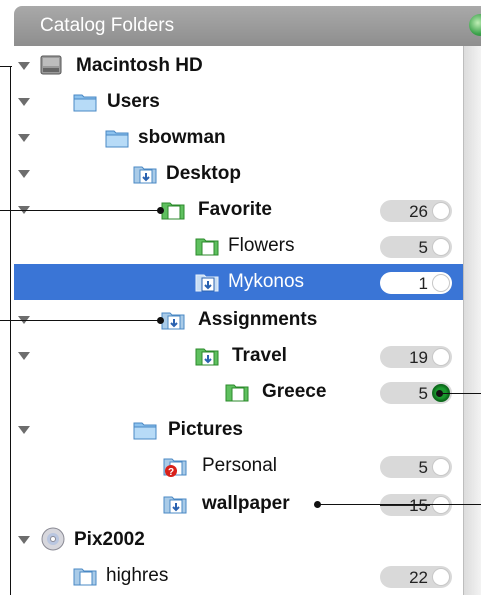  Describe the element at coordinates (133, 101) in the screenshot. I see `tree-label: Users` at that location.